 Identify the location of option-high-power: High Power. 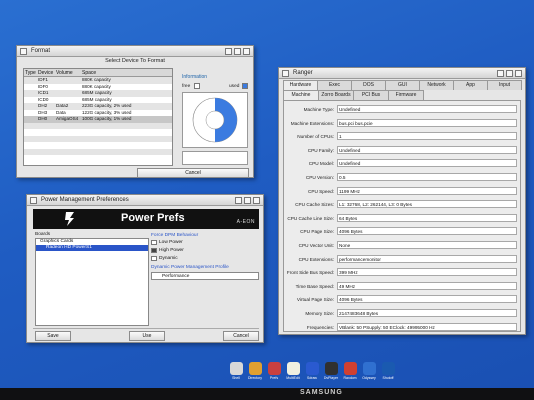
(167, 250).